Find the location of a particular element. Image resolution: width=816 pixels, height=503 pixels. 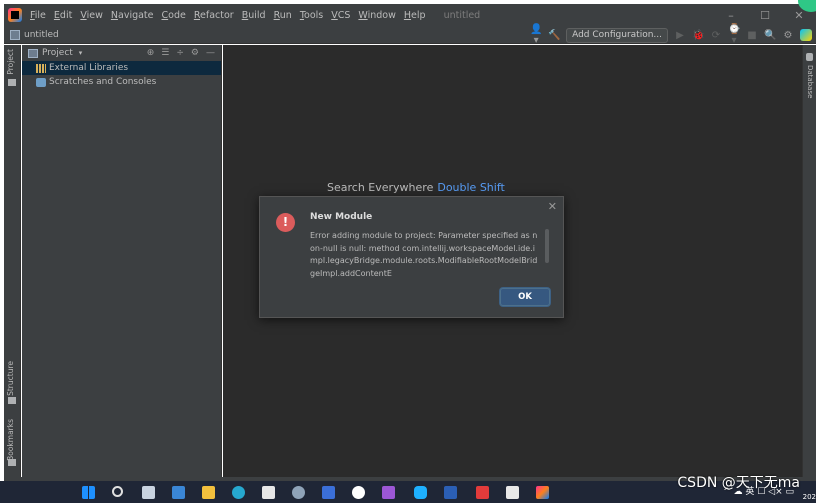

tree-item-scratches: Scratches and Consoles is located at coordinates (121, 82).